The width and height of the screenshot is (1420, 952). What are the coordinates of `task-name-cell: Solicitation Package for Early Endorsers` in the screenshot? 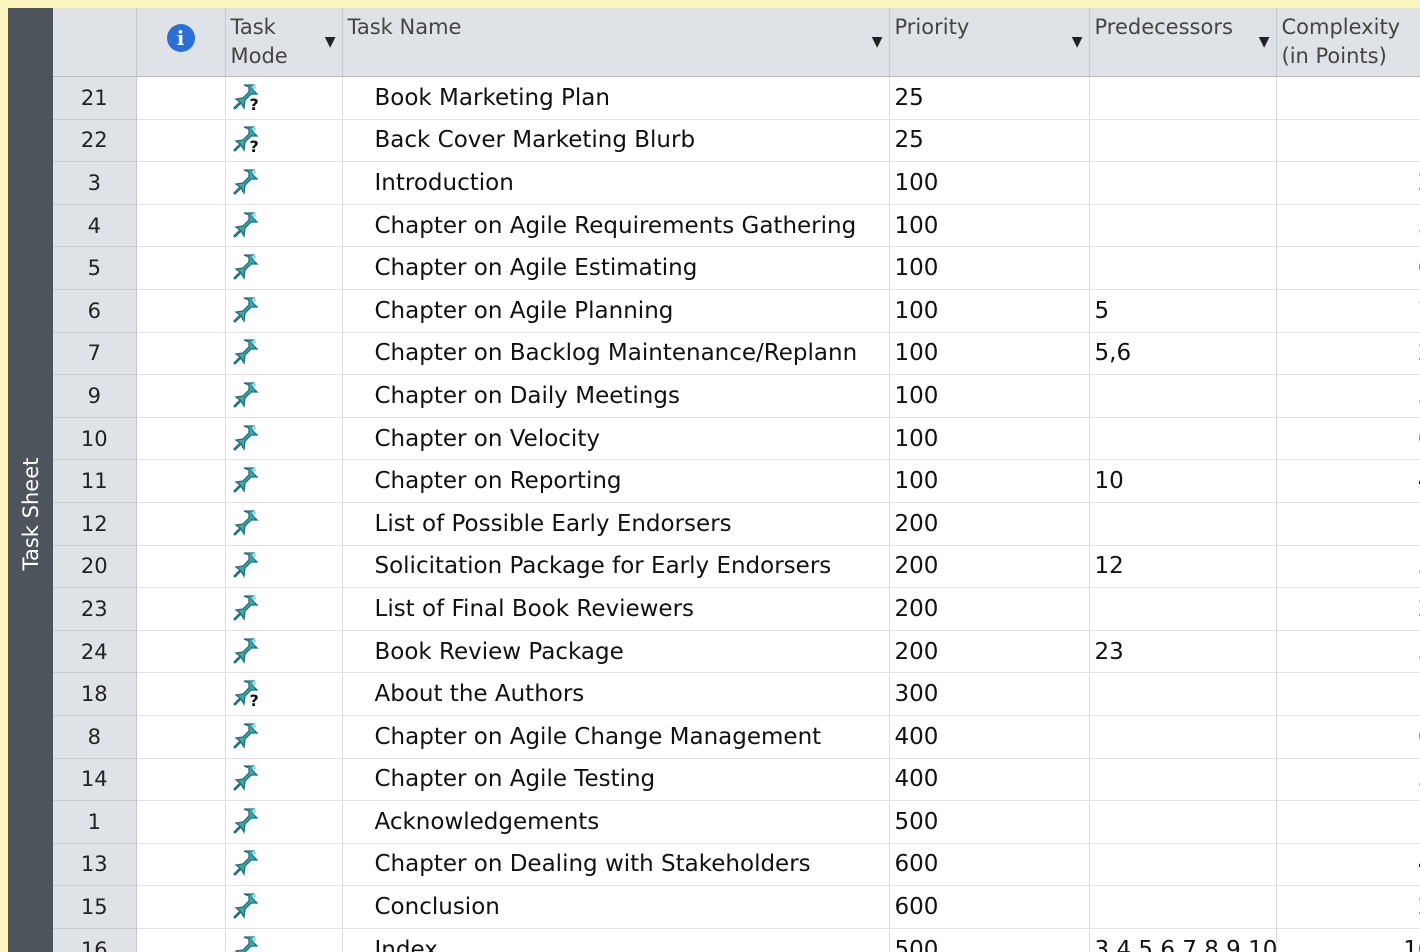 It's located at (616, 567).